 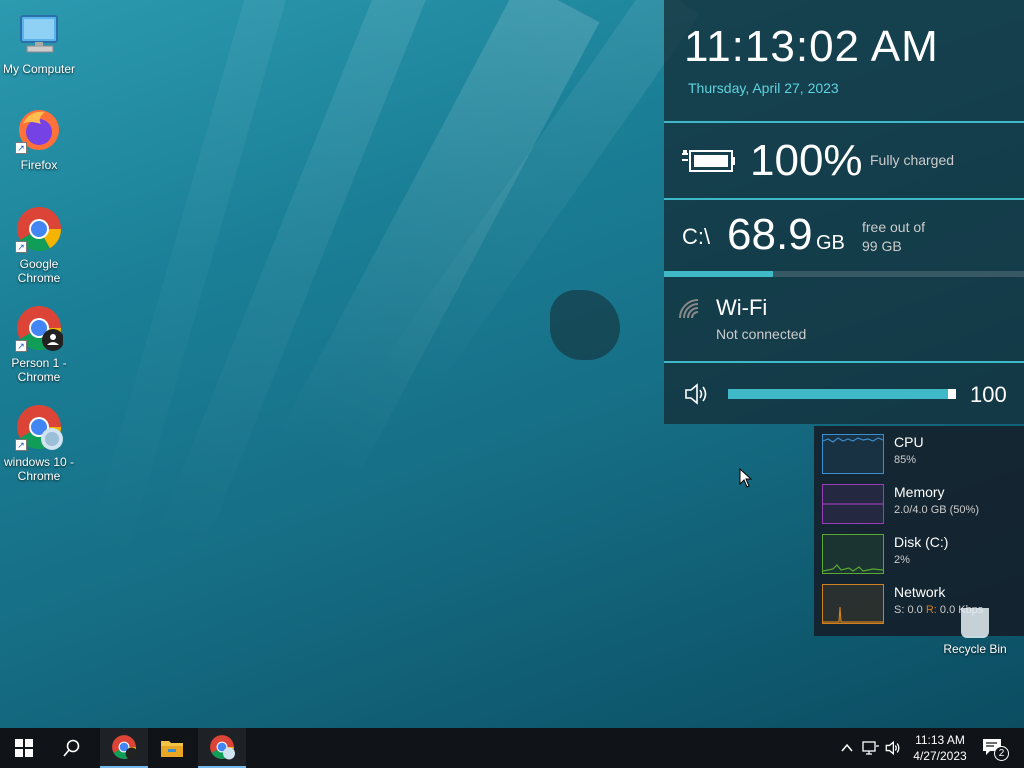 I want to click on drive-capacity: free out of 99 GB, so click(x=893, y=237).